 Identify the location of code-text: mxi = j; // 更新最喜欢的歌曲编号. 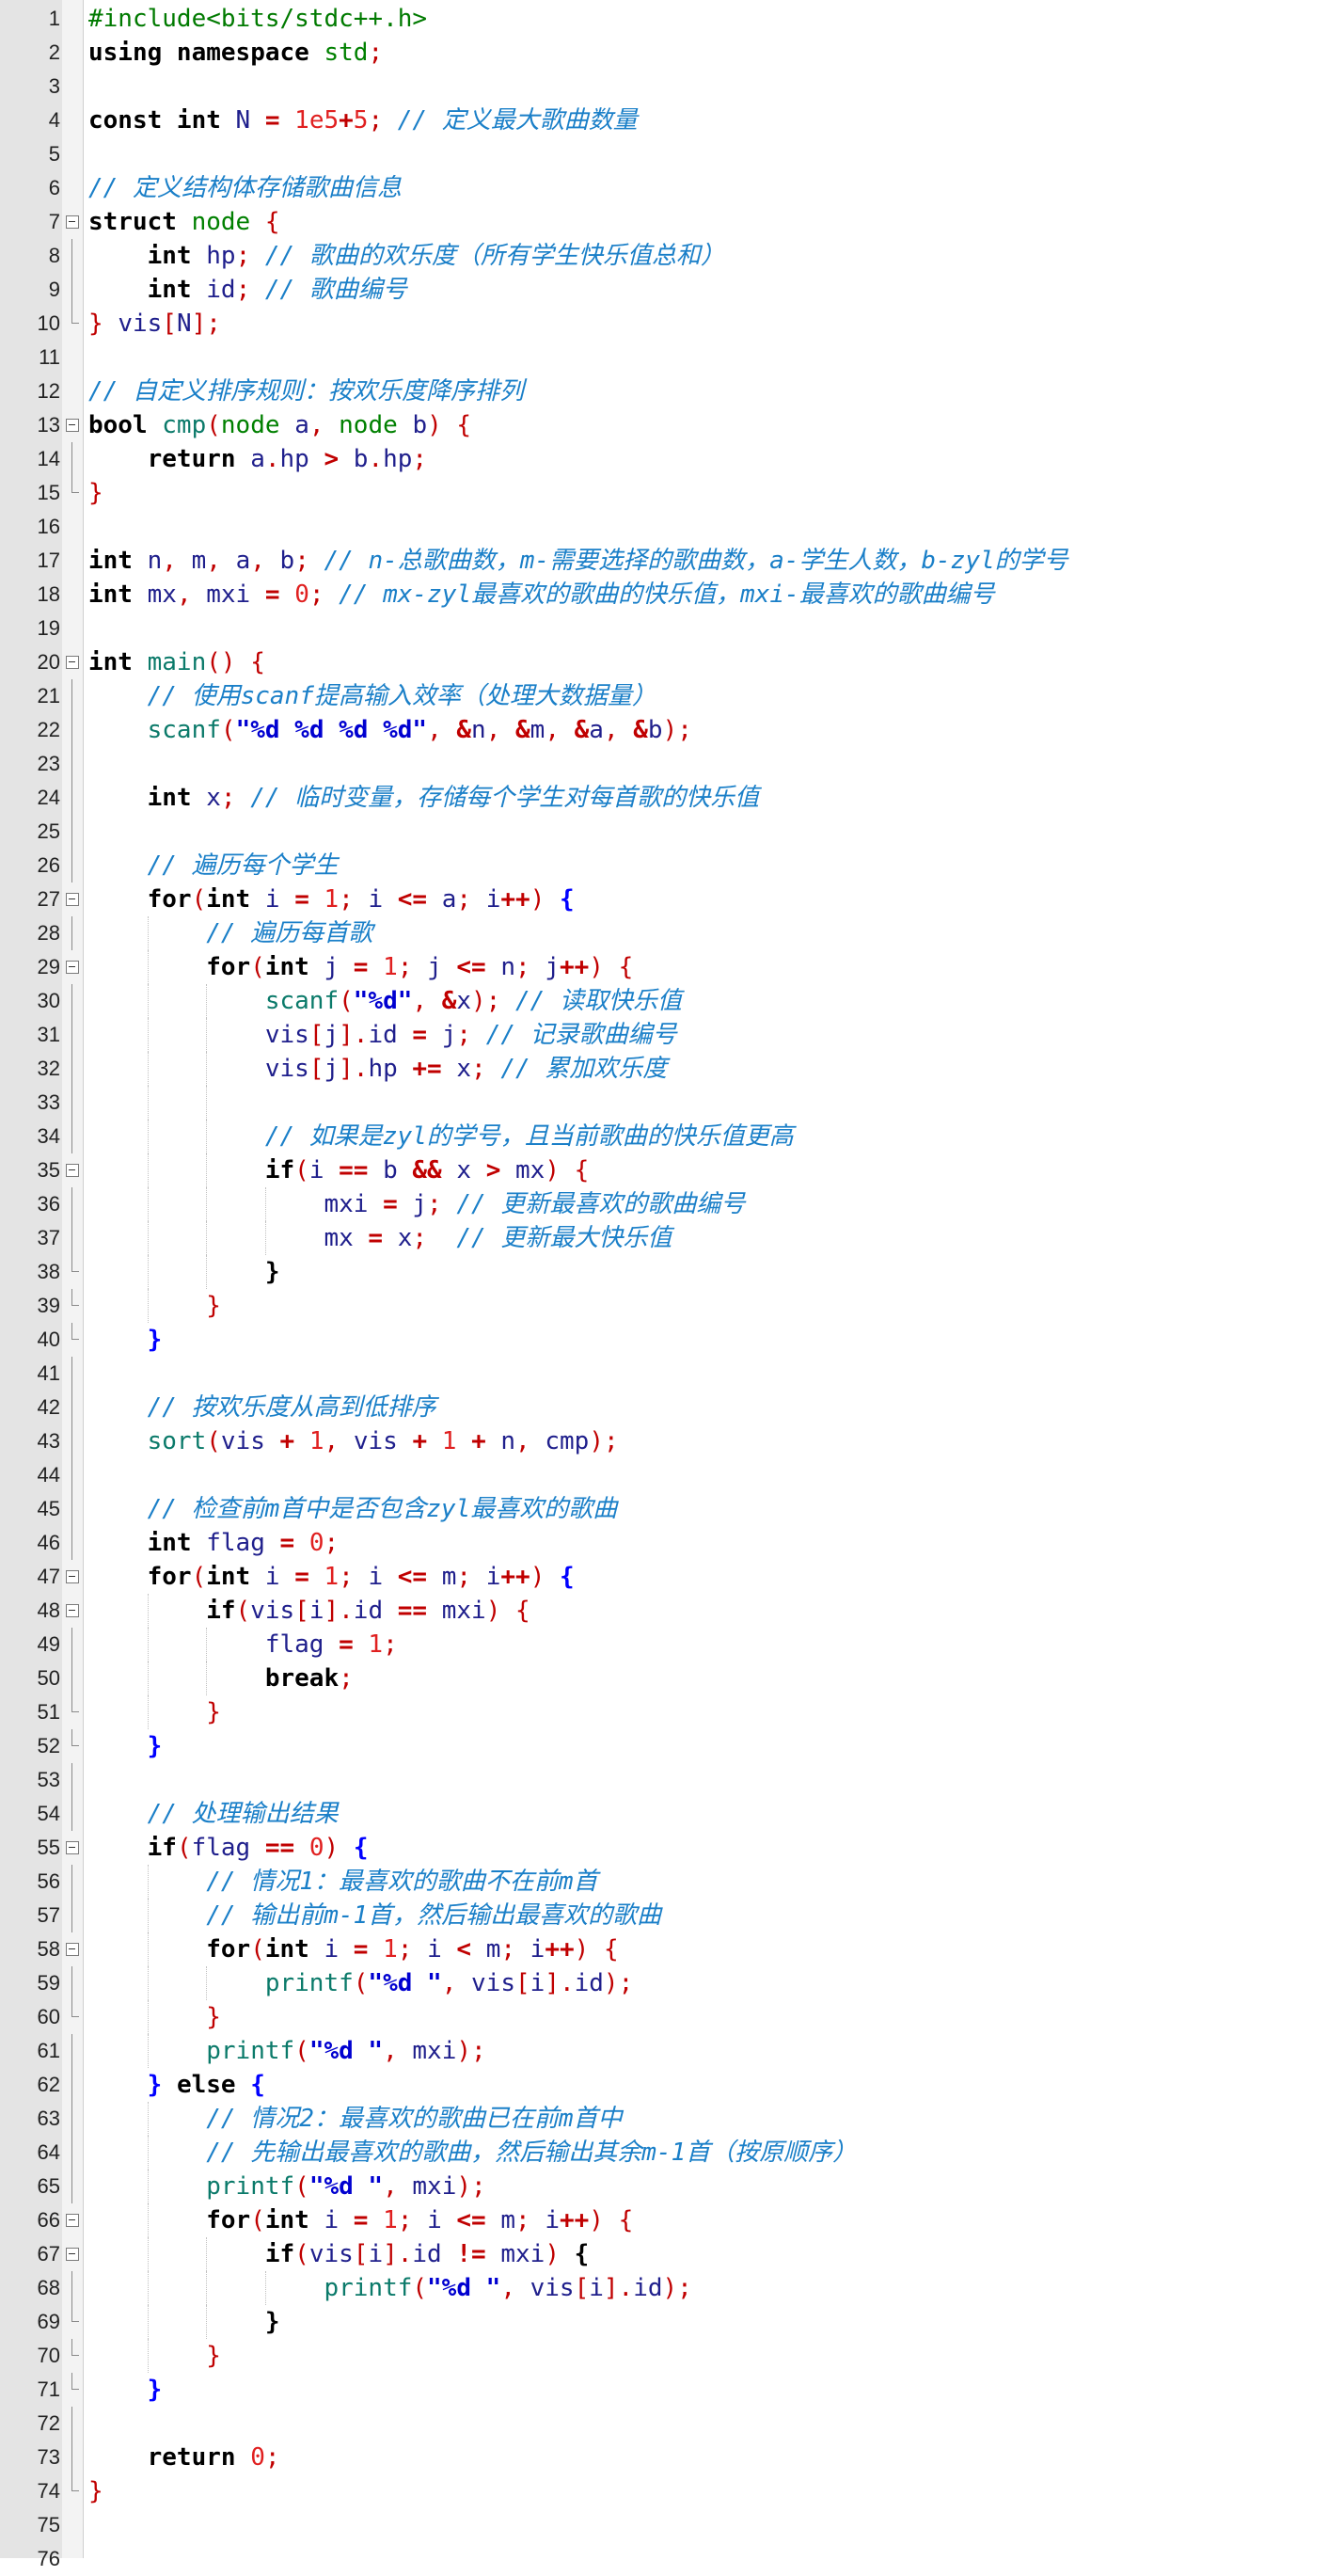
(416, 1204).